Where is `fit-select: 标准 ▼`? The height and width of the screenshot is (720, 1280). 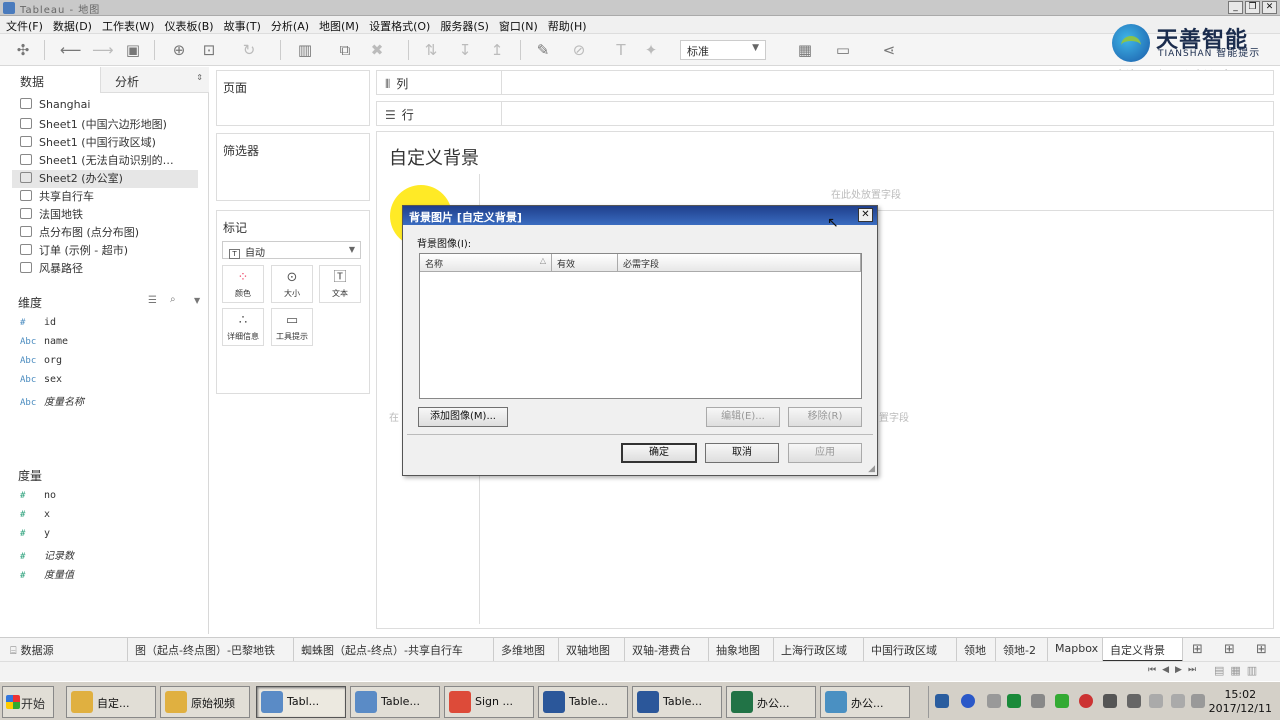 fit-select: 标准 ▼ is located at coordinates (723, 50).